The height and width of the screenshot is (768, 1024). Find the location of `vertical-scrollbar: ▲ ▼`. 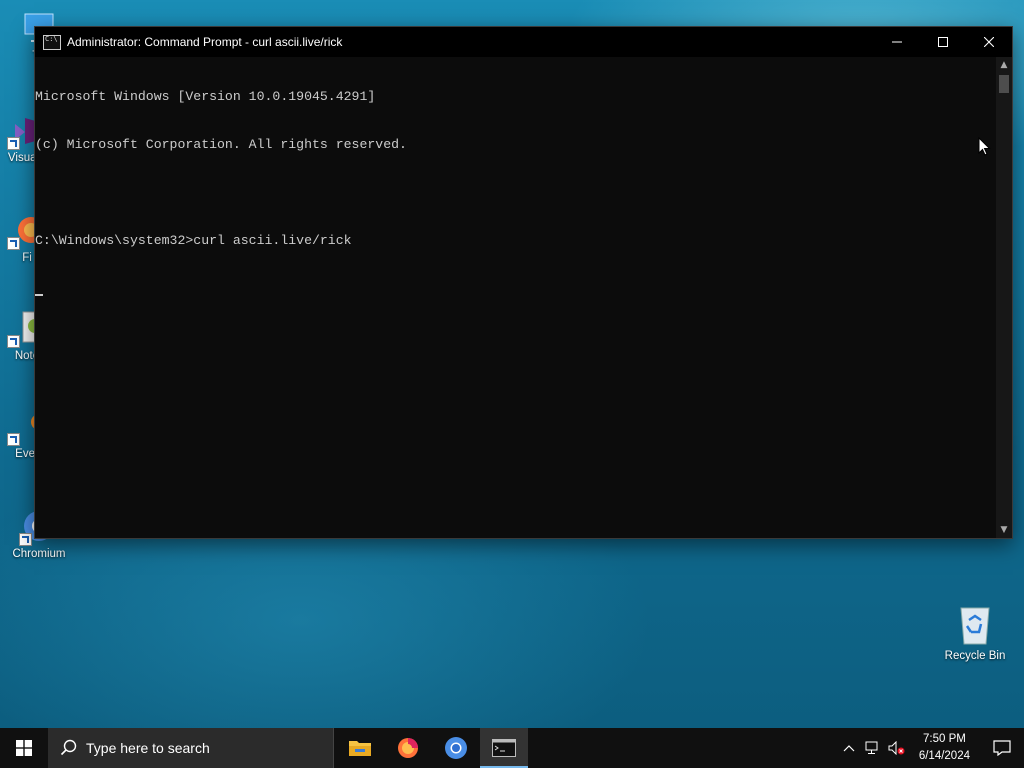

vertical-scrollbar: ▲ ▼ is located at coordinates (1004, 297).